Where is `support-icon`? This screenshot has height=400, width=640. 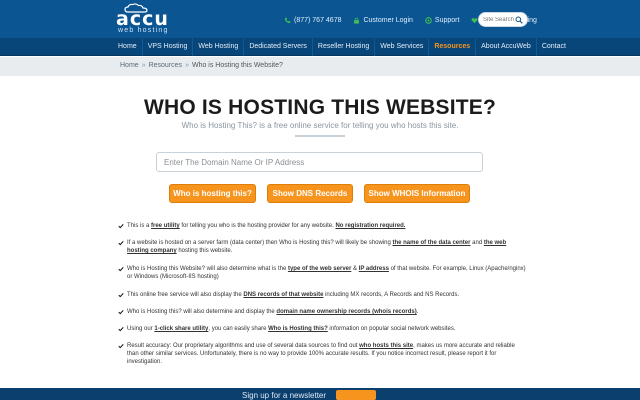 support-icon is located at coordinates (428, 20).